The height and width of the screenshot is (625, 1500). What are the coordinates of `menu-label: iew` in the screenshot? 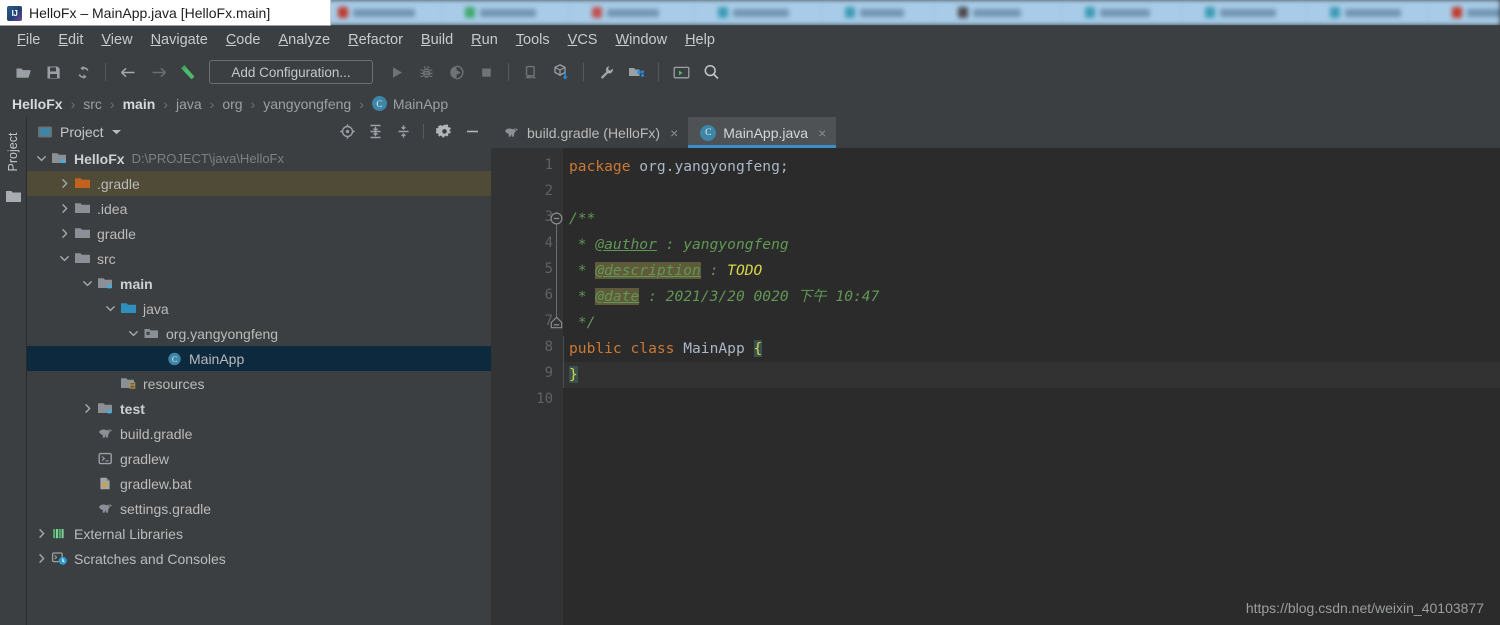 It's located at (121, 40).